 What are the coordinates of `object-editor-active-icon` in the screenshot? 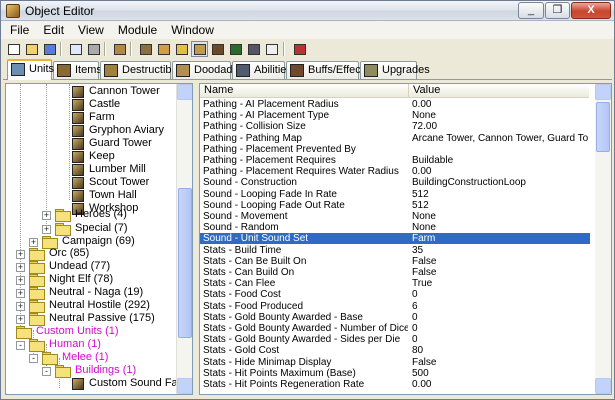 It's located at (199, 49).